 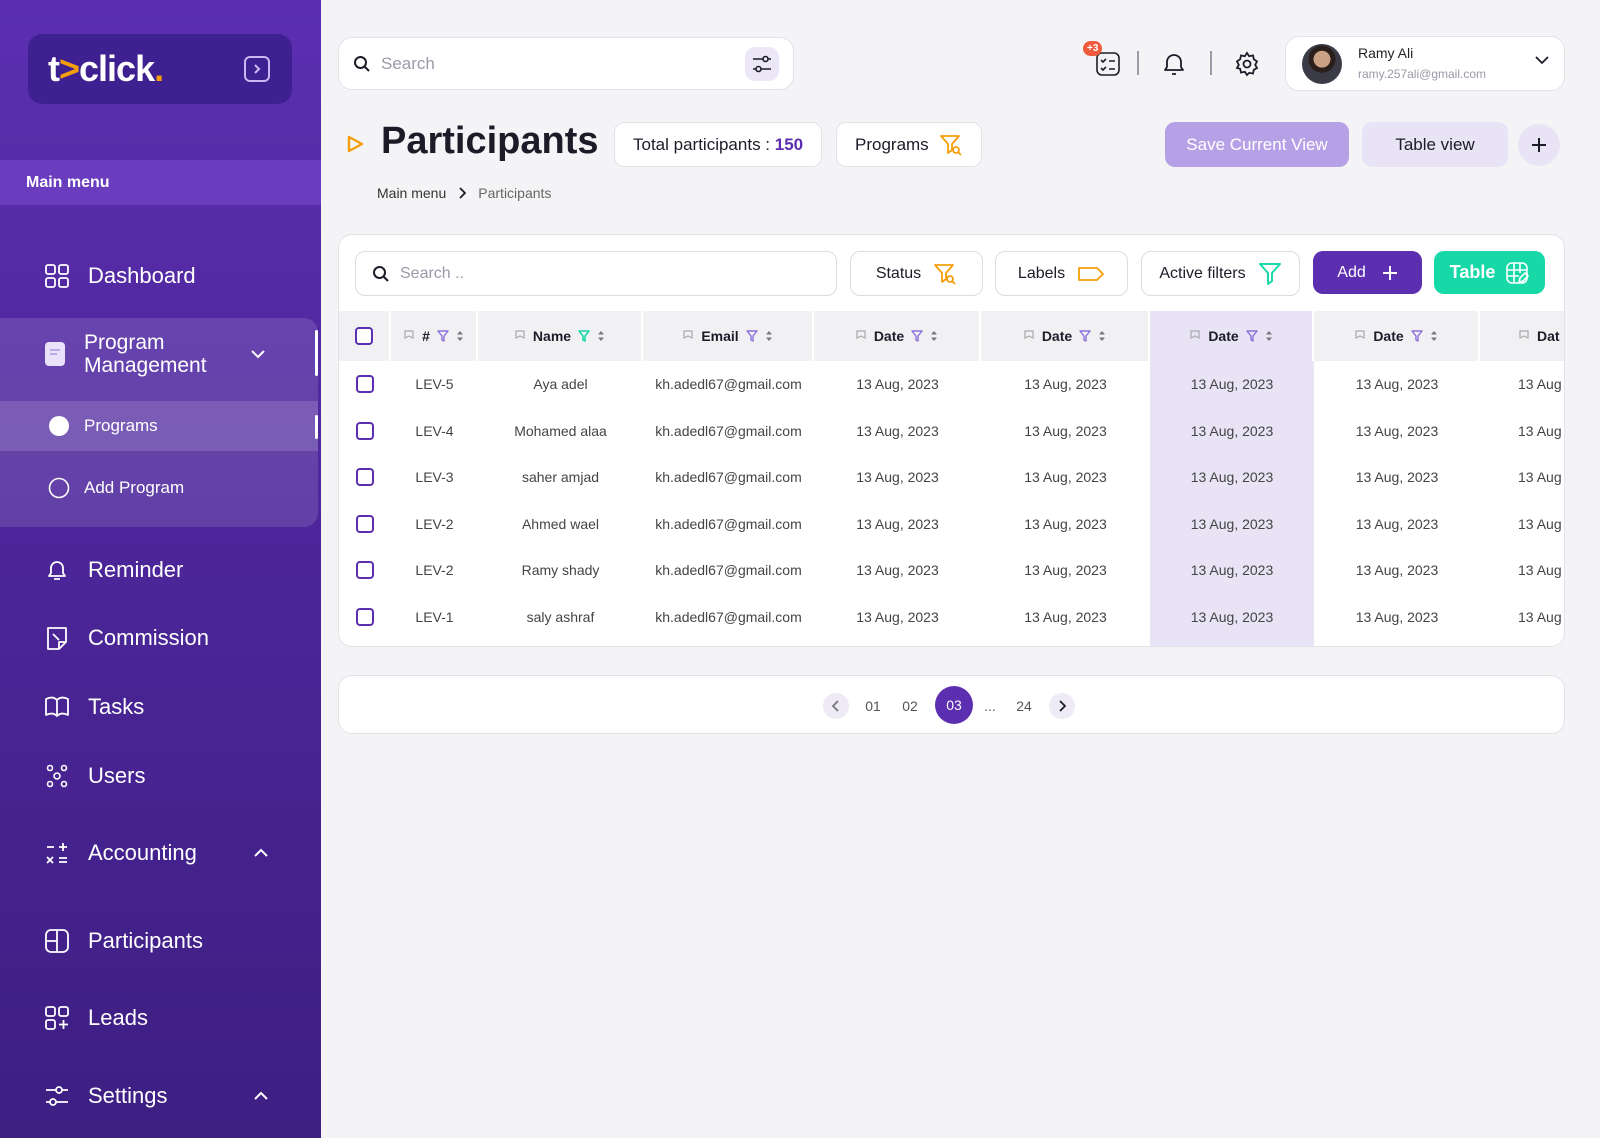 I want to click on active-filters-button: Active filters, so click(x=1220, y=273).